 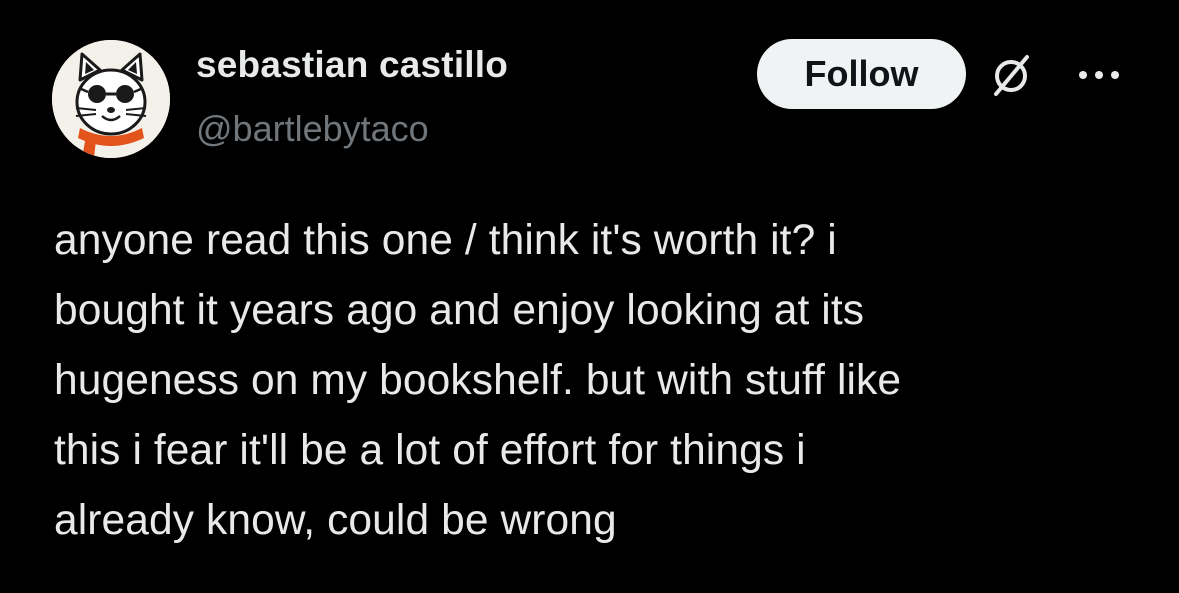 I want to click on avatar, so click(x=111, y=99).